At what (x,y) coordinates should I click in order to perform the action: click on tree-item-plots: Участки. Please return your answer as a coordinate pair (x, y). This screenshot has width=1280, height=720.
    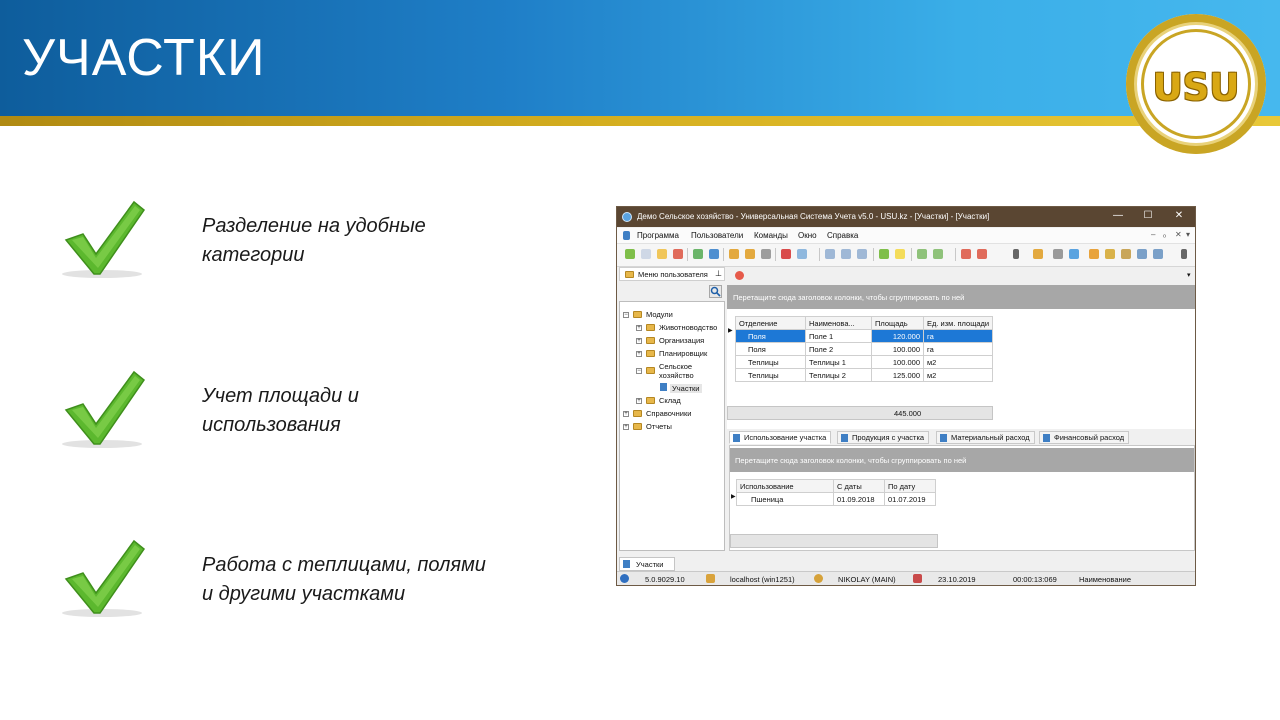
    Looking at the image, I should click on (686, 388).